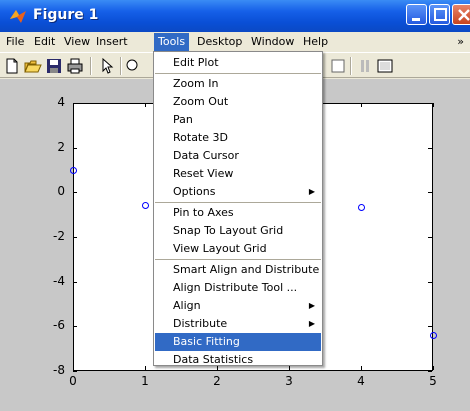  I want to click on y-tick-label: 4, so click(61, 102).